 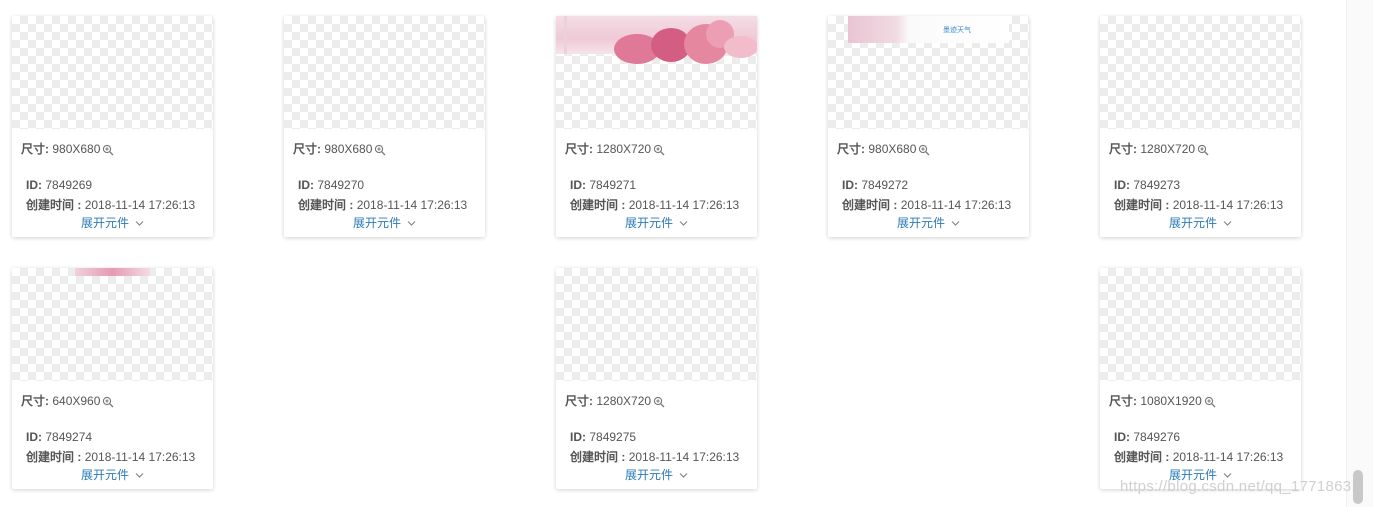 I want to click on weather-preview-image: 墨迹天气, so click(x=928, y=29).